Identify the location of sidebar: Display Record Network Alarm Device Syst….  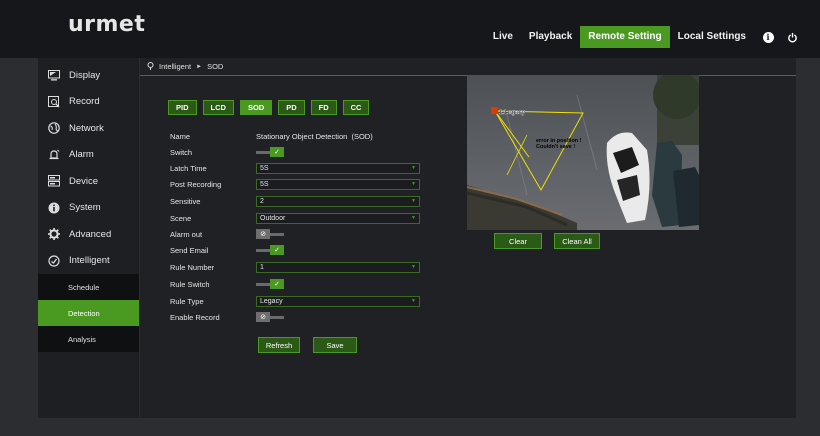
(88, 238).